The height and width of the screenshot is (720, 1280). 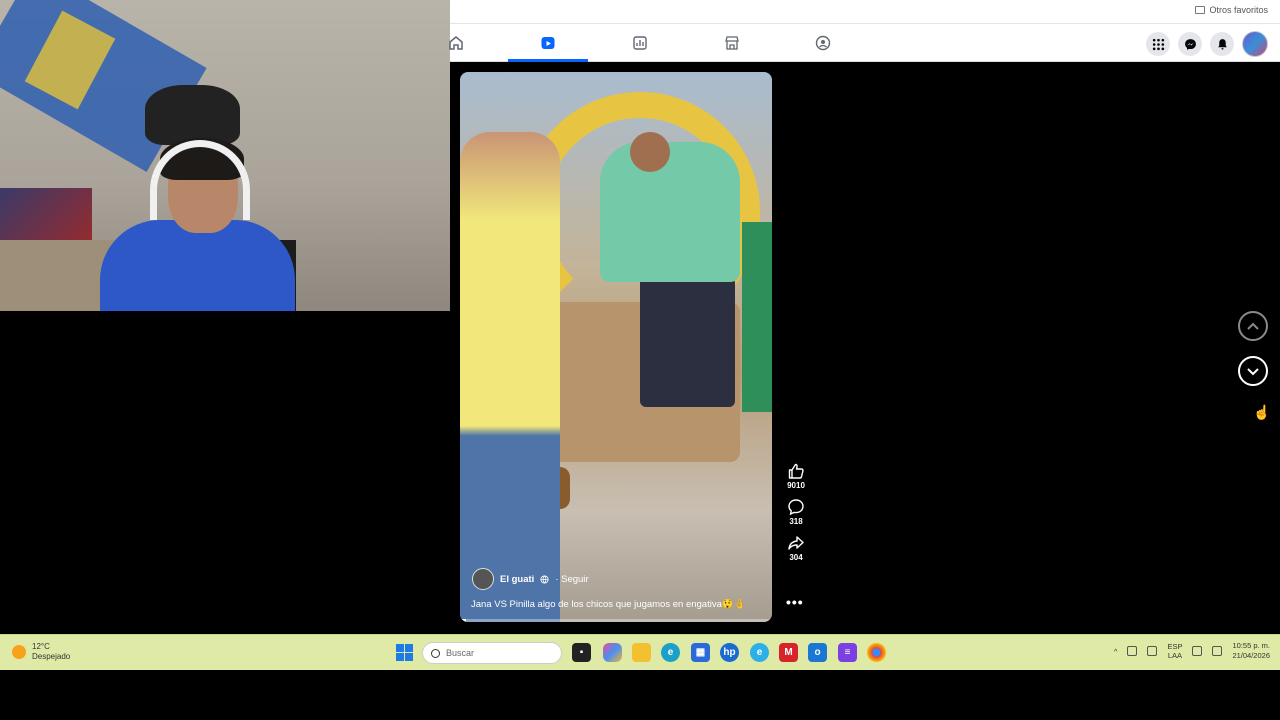 I want to click on chart-icon, so click(x=640, y=43).